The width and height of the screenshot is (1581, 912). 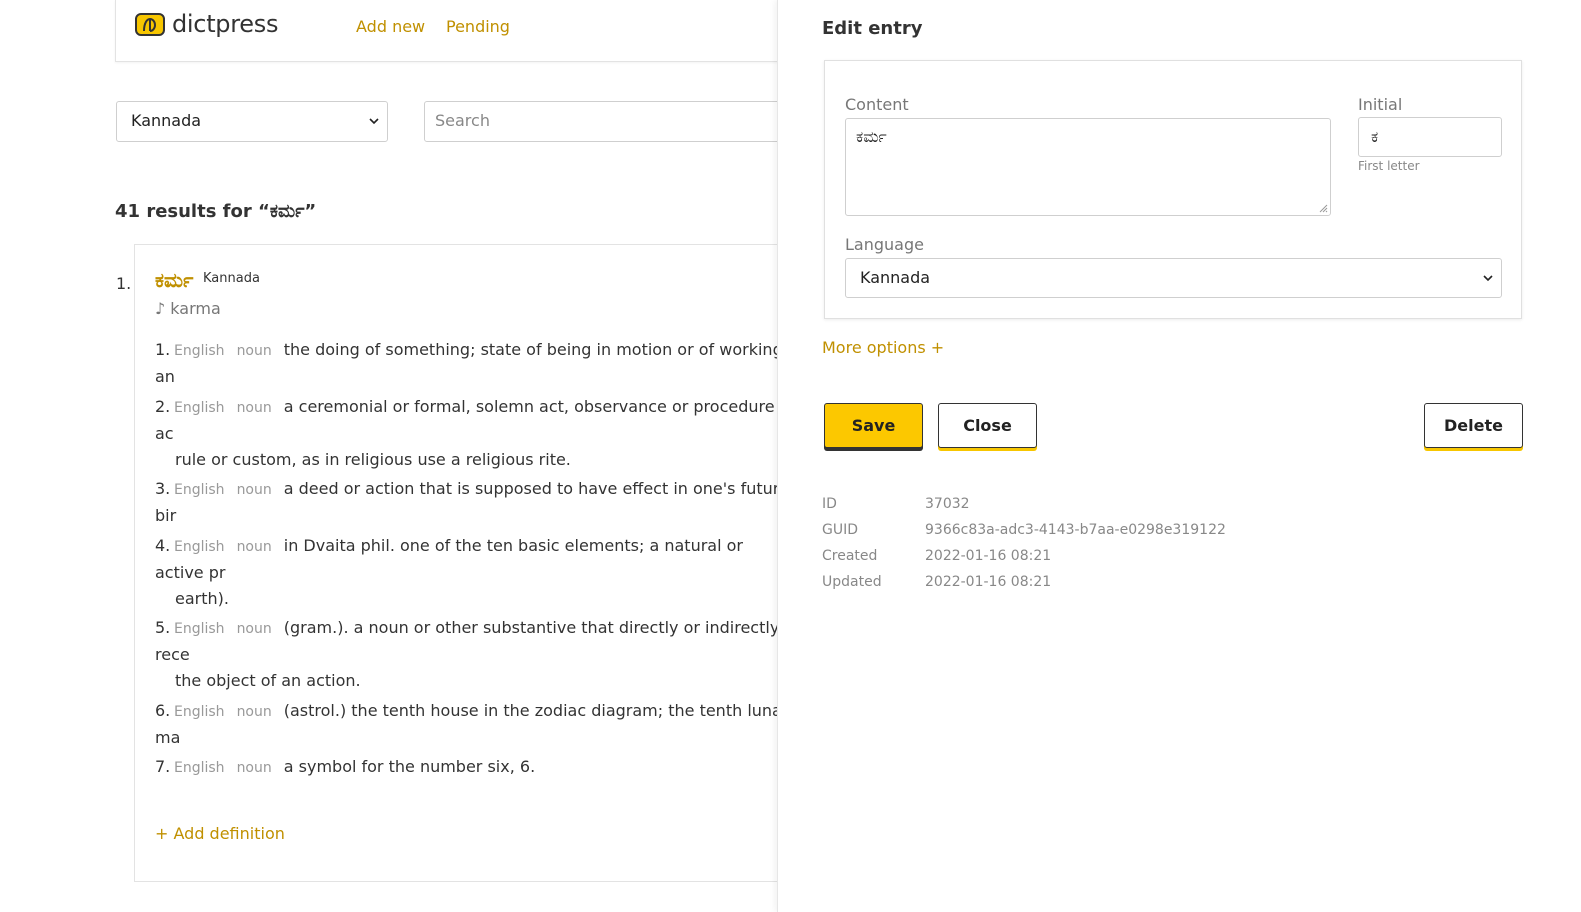 What do you see at coordinates (987, 425) in the screenshot?
I see `close-button: Close` at bounding box center [987, 425].